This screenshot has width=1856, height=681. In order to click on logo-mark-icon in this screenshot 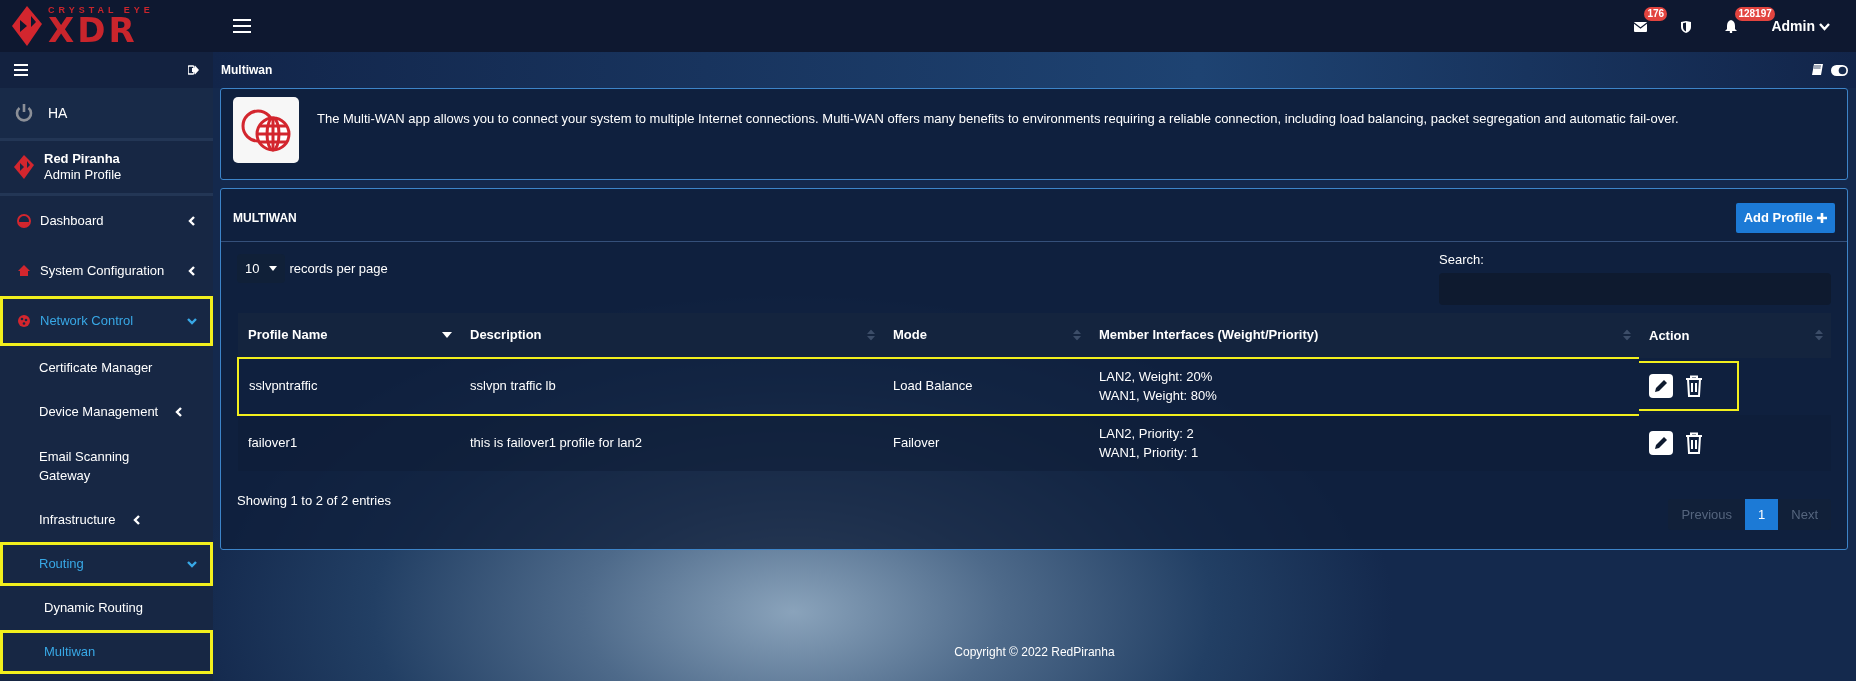, I will do `click(27, 26)`.